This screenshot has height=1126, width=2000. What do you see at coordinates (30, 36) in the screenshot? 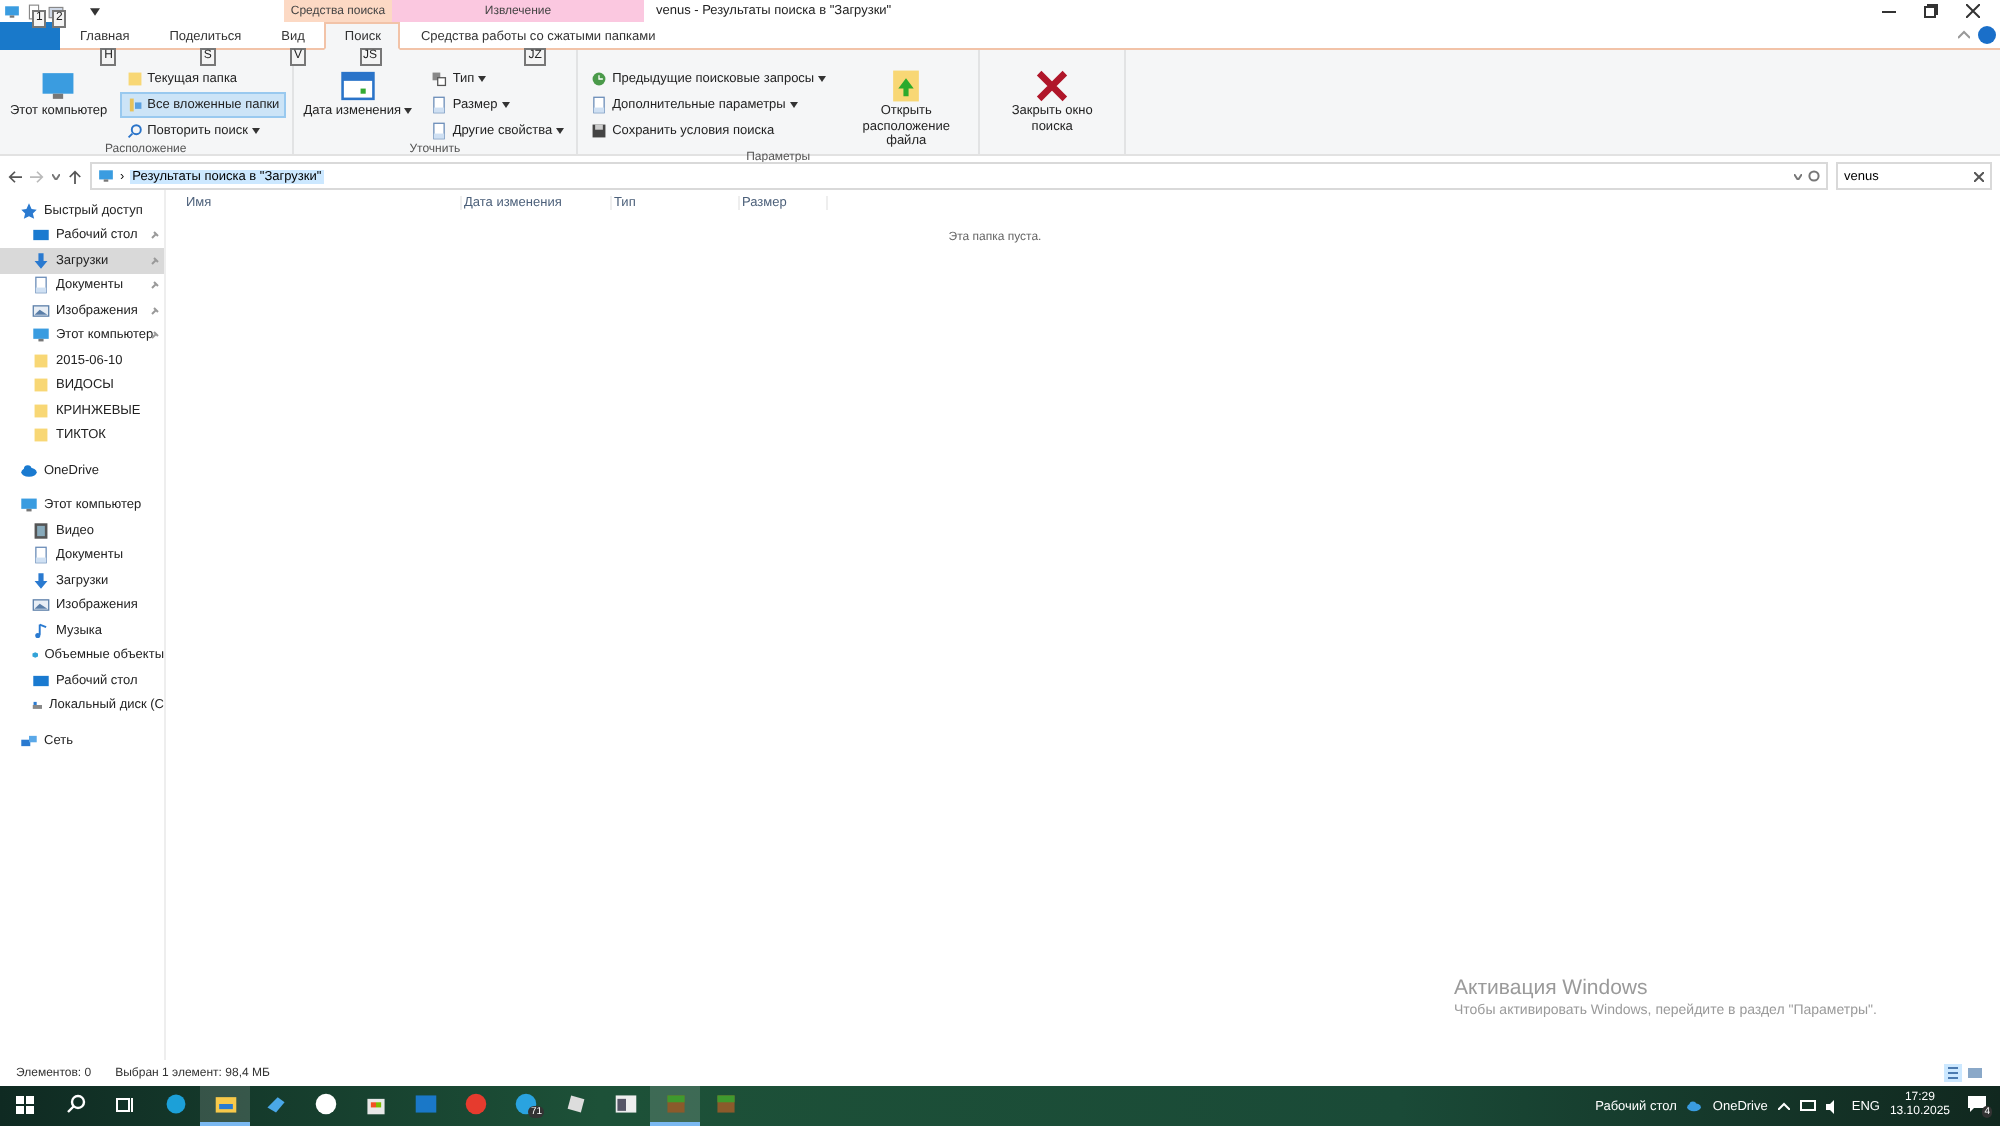
I see `file-tab` at bounding box center [30, 36].